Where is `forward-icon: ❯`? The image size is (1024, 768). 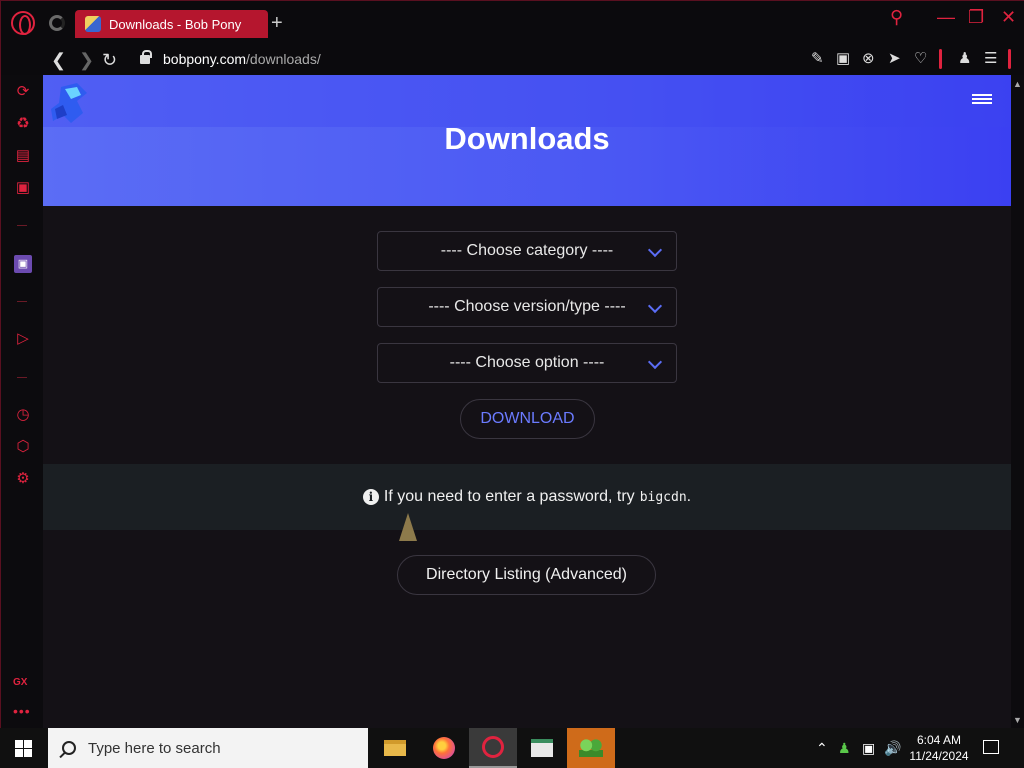
forward-icon: ❯ is located at coordinates (86, 60).